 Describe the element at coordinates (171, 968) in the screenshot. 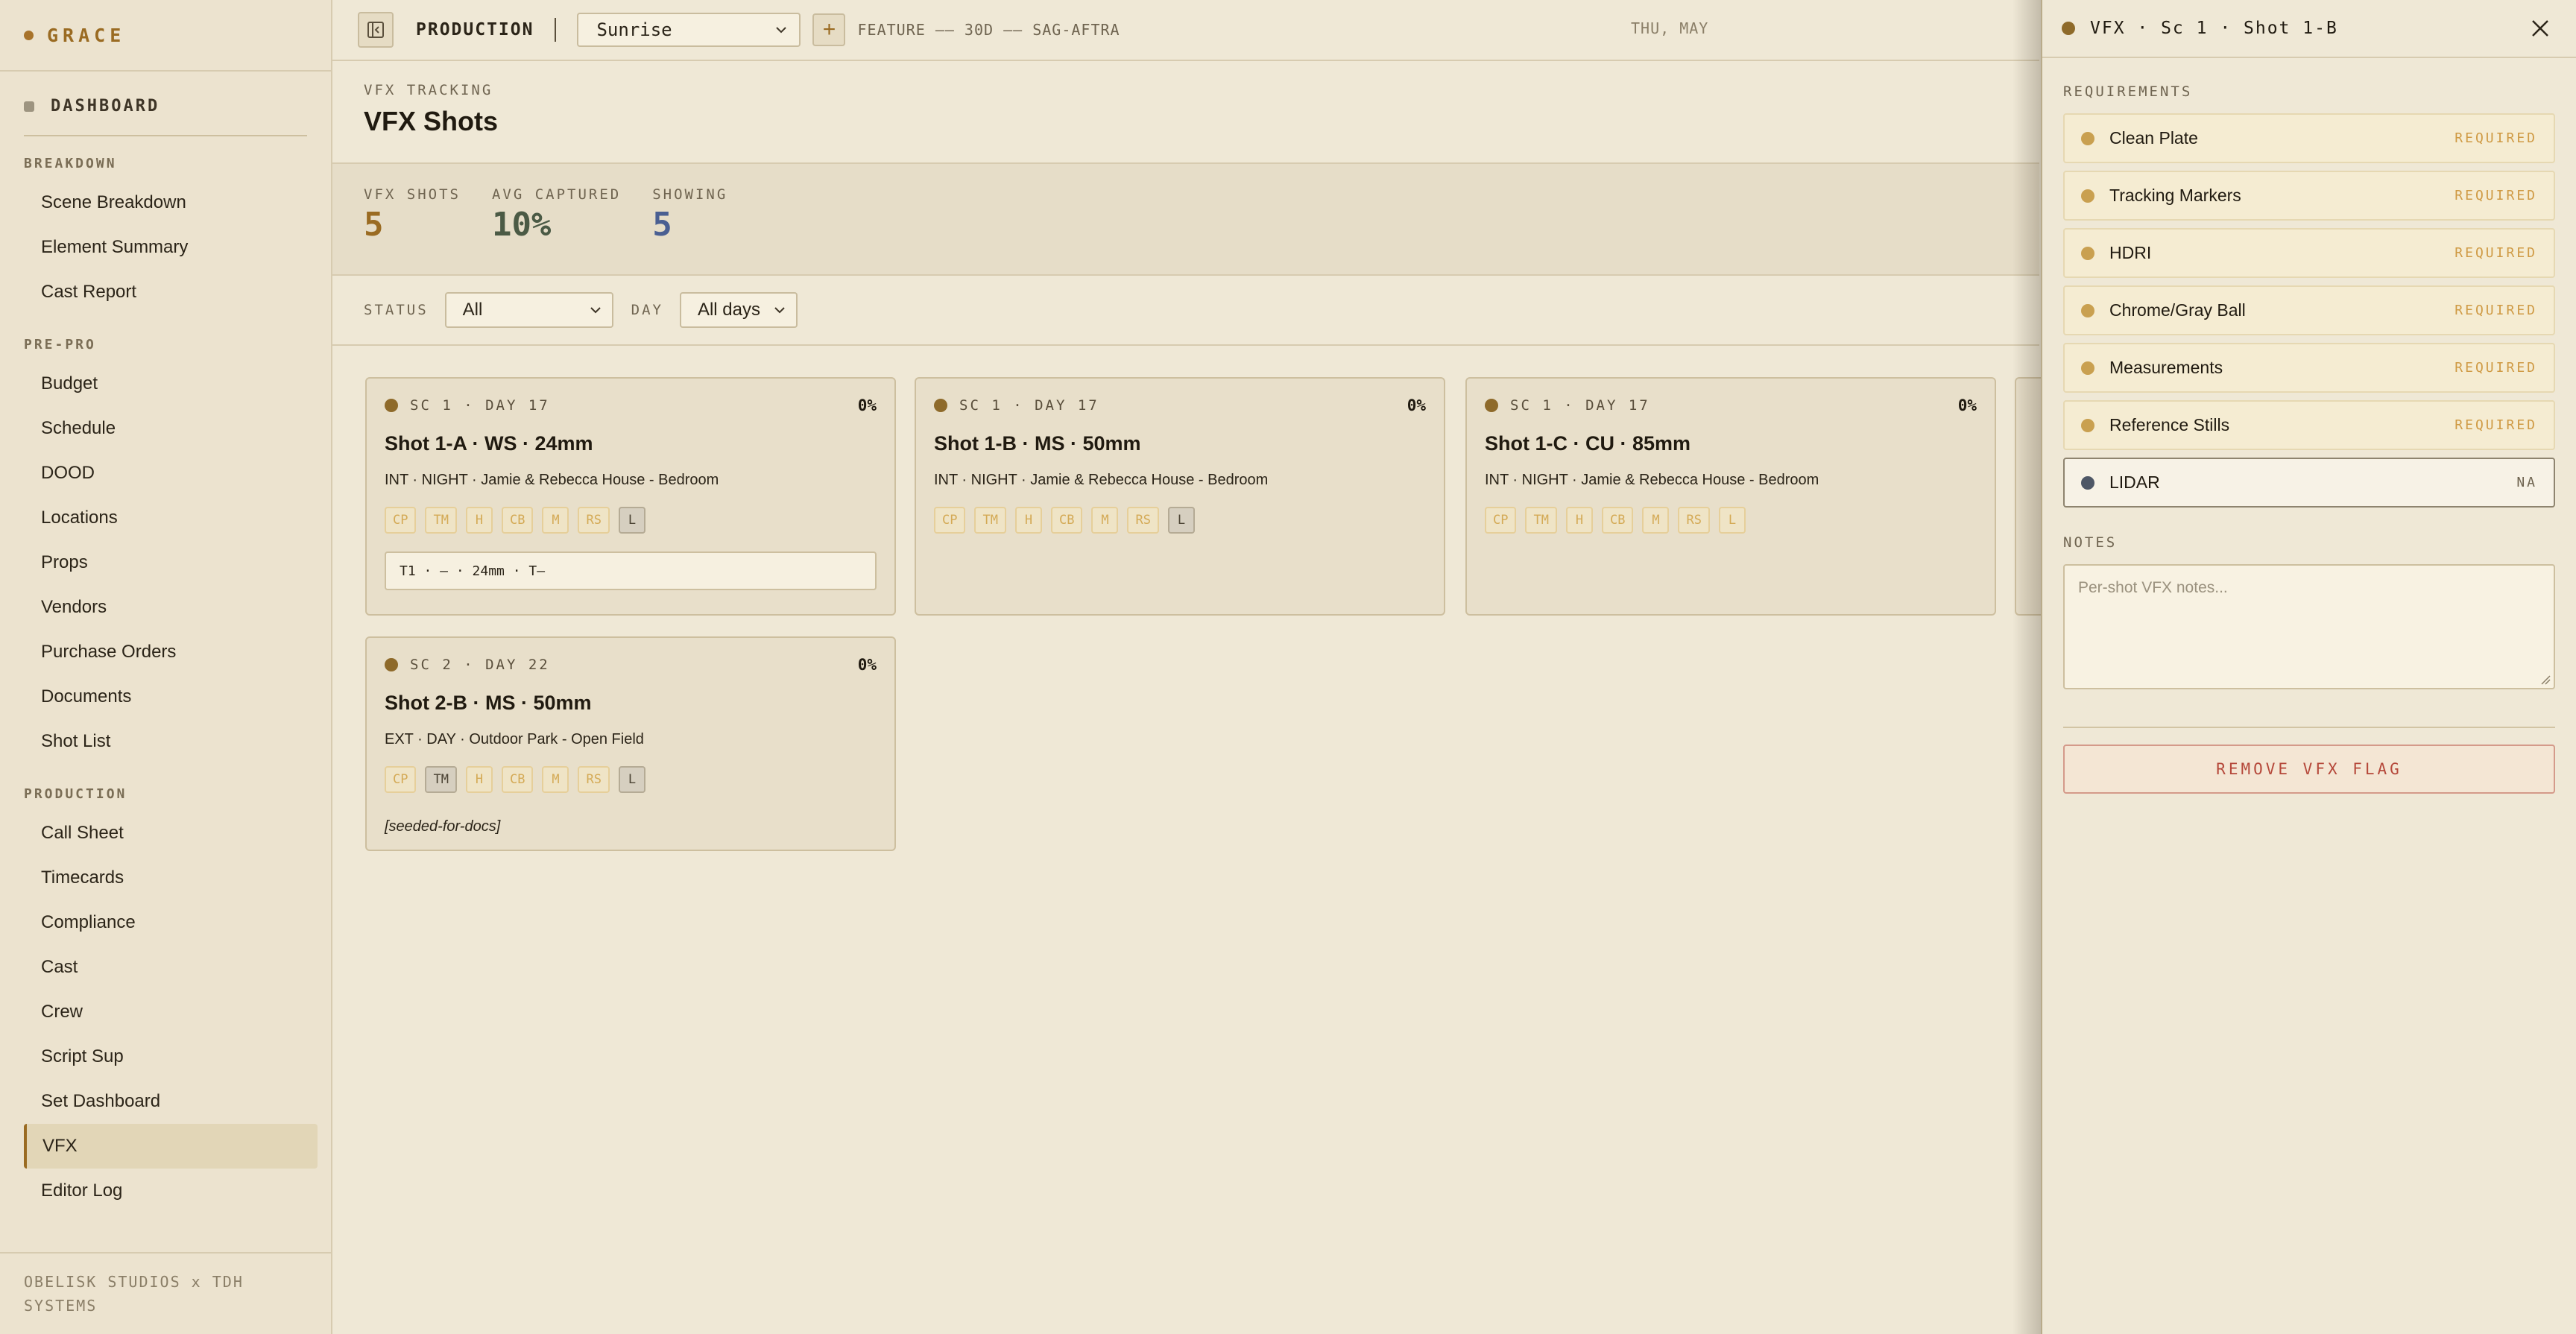

I see `sidebar-item-cast: Cast` at that location.